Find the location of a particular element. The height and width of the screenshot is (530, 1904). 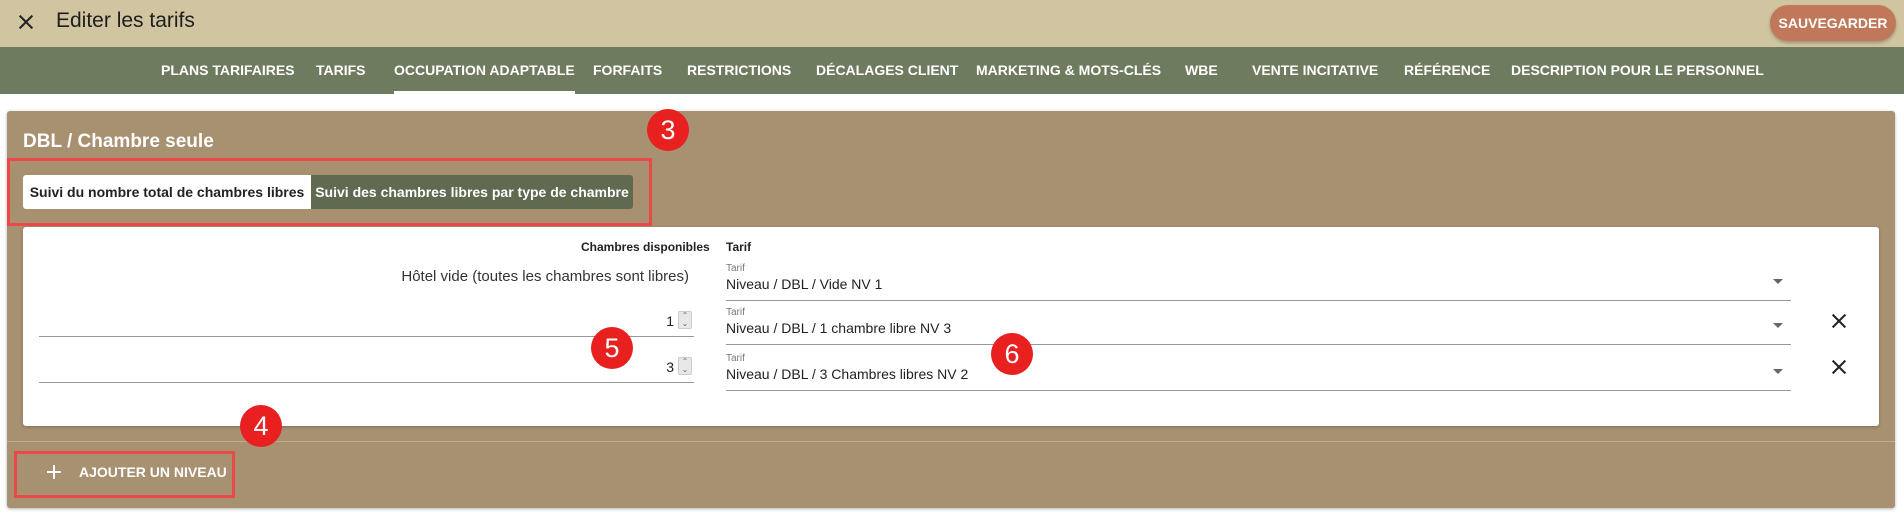

tab-description-personnel: DESCRIPTION POUR LE PERSONNEL is located at coordinates (1637, 70).